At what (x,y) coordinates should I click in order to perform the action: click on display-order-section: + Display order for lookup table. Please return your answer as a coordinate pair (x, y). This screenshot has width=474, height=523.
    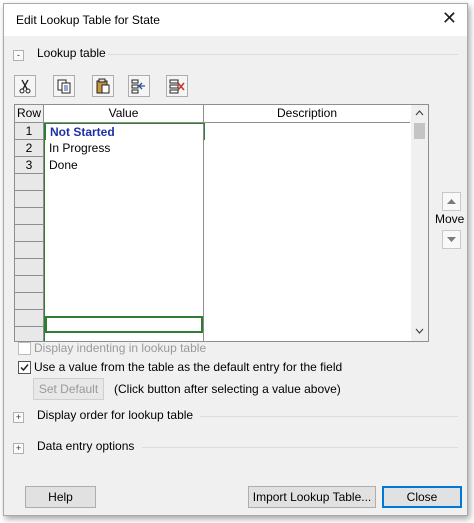
    Looking at the image, I should click on (103, 416).